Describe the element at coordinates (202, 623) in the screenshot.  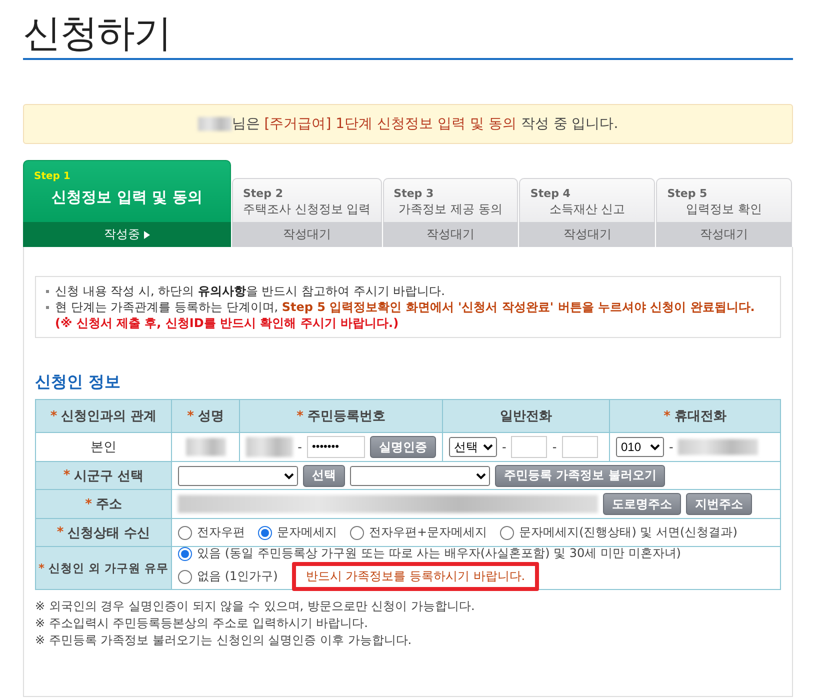
I see `note-text: ※ 주소입력시 주민등록등본상의 주소로 입력하시기 바랍니다.` at that location.